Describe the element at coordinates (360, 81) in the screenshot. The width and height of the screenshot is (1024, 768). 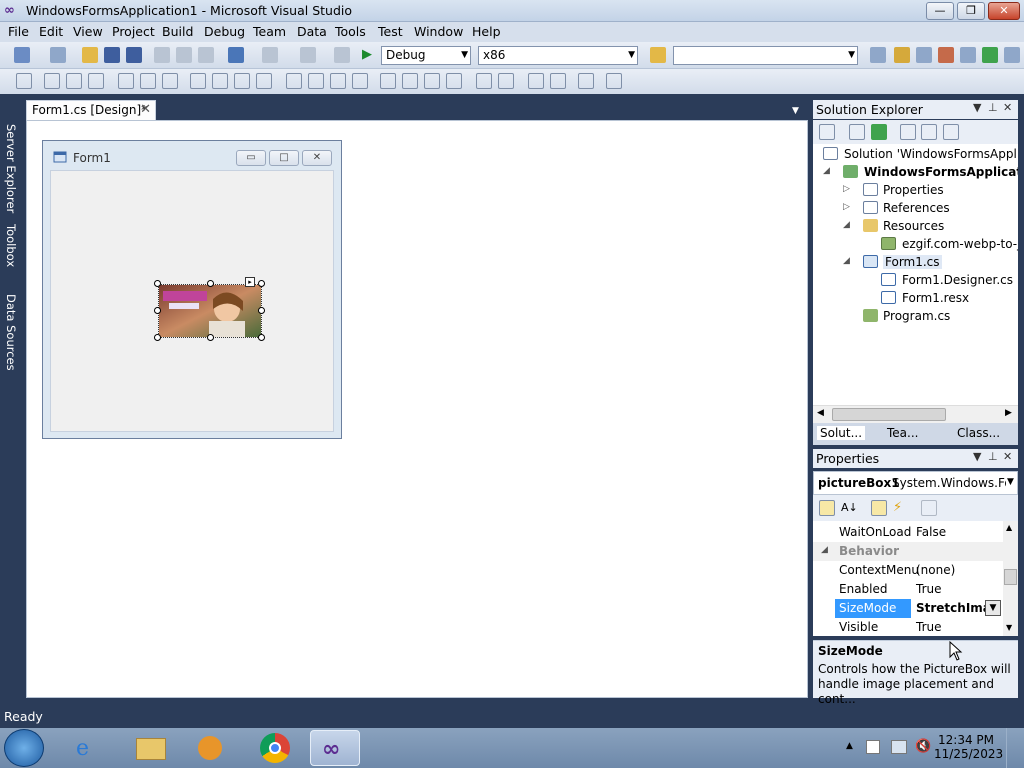
I see `remove-horizontal-spacing-icon` at that location.